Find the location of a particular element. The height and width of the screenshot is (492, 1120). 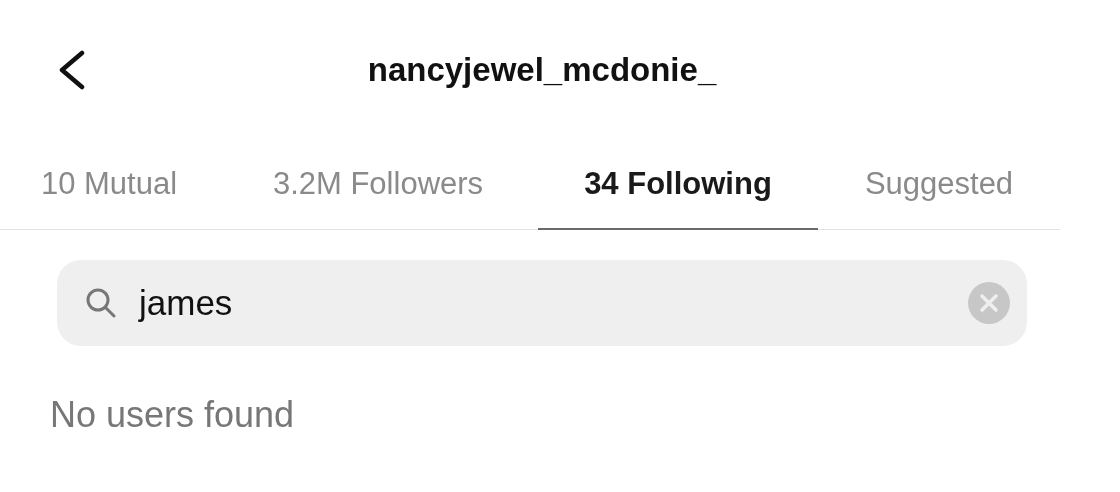

tab: 10 Mutual is located at coordinates (109, 185).